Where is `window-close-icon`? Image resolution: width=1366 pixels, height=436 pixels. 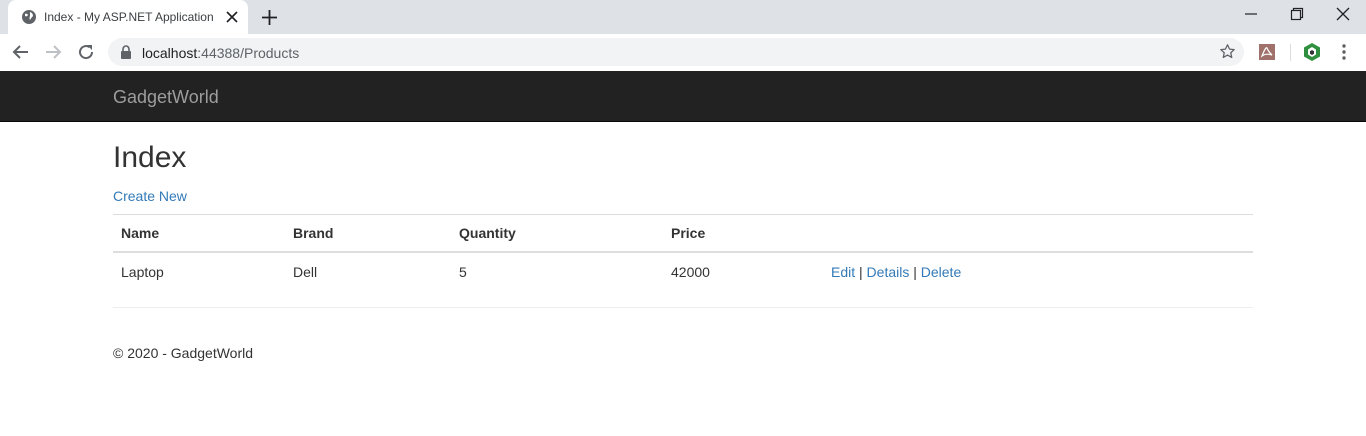
window-close-icon is located at coordinates (1343, 14).